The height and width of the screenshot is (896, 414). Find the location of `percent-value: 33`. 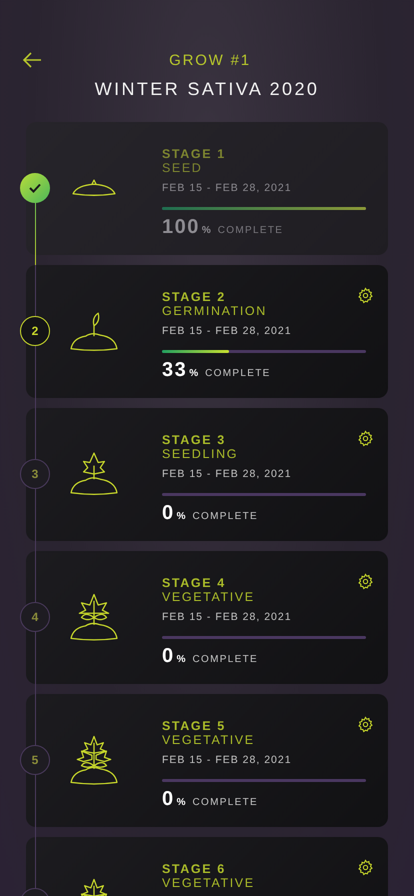

percent-value: 33 is located at coordinates (175, 370).